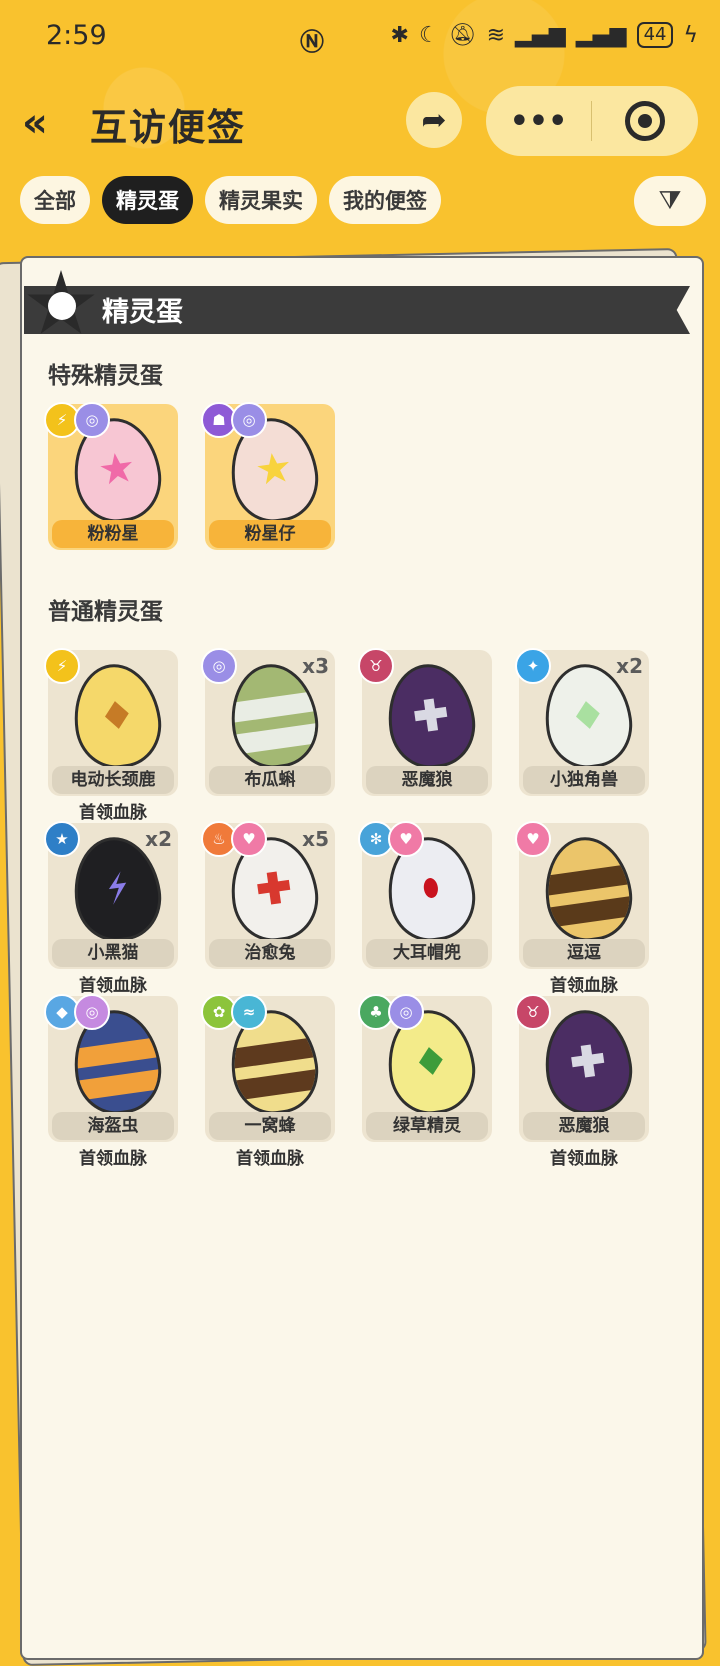 The height and width of the screenshot is (1666, 720). What do you see at coordinates (427, 1126) in the screenshot?
I see `egg-name: 绿草精灵` at bounding box center [427, 1126].